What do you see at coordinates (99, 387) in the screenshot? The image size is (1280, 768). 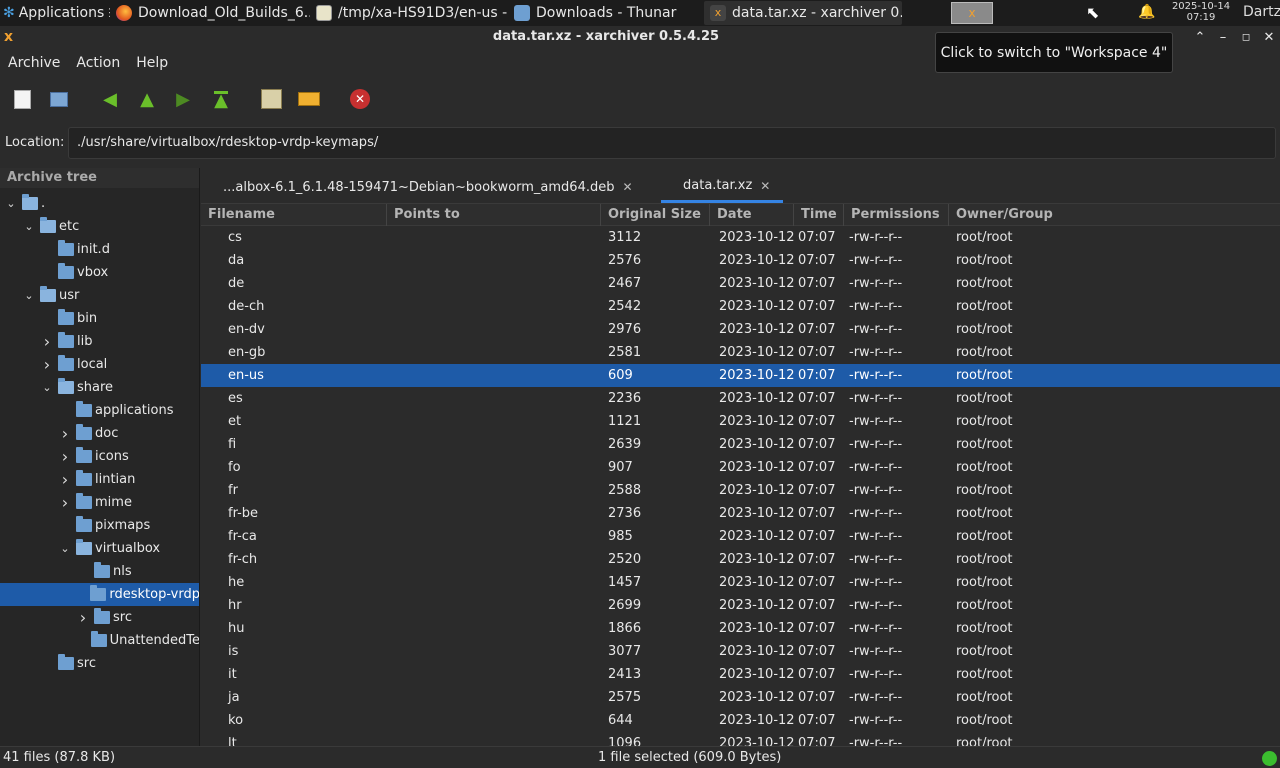 I see `tree-node: ⌄ share` at bounding box center [99, 387].